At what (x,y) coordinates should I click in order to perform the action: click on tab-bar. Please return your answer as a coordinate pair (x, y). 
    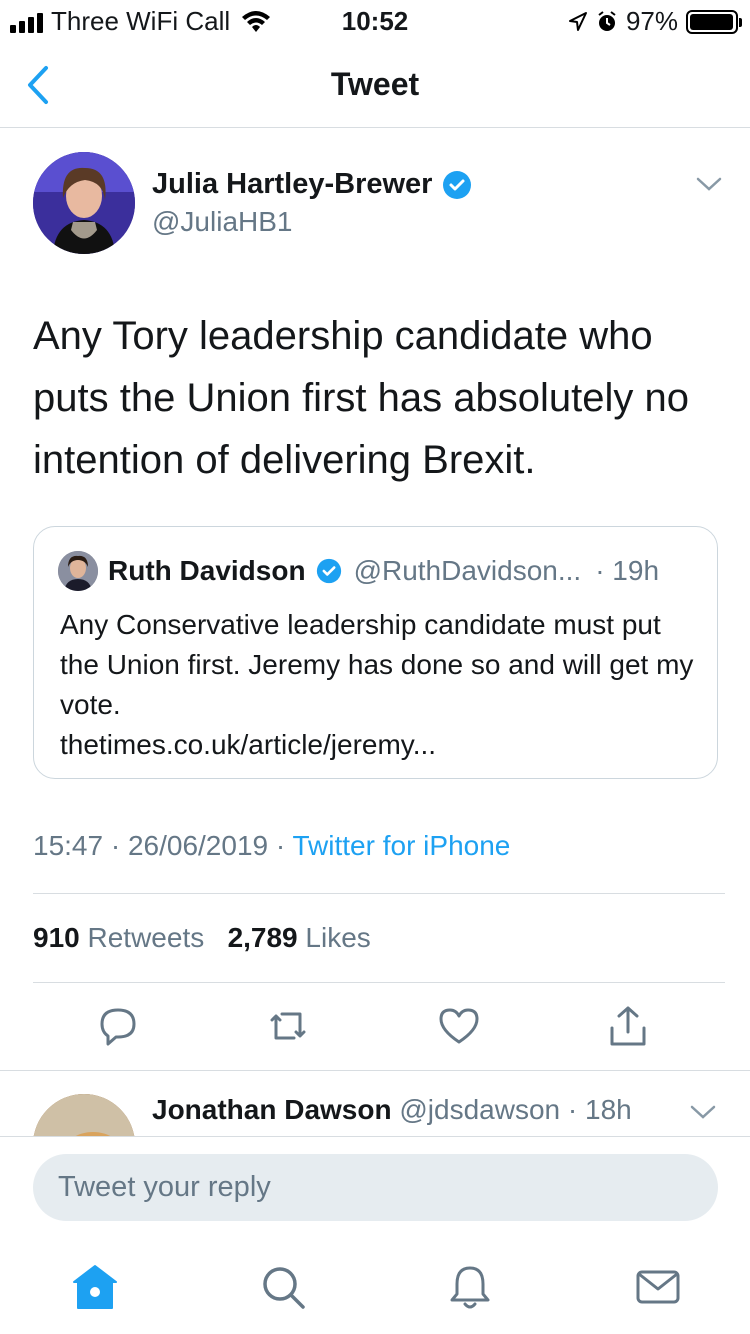
    Looking at the image, I should click on (375, 1288).